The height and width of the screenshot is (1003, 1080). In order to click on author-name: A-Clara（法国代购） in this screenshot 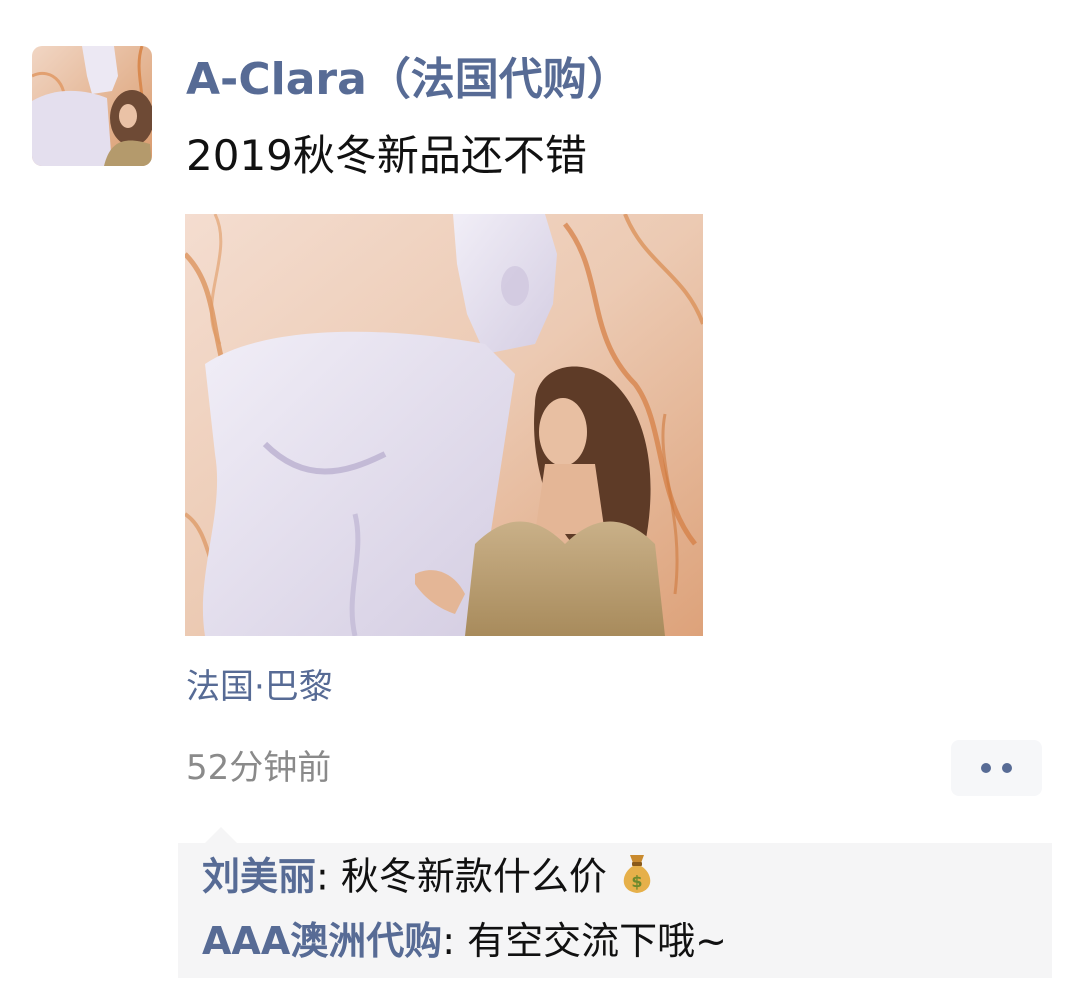, I will do `click(408, 80)`.